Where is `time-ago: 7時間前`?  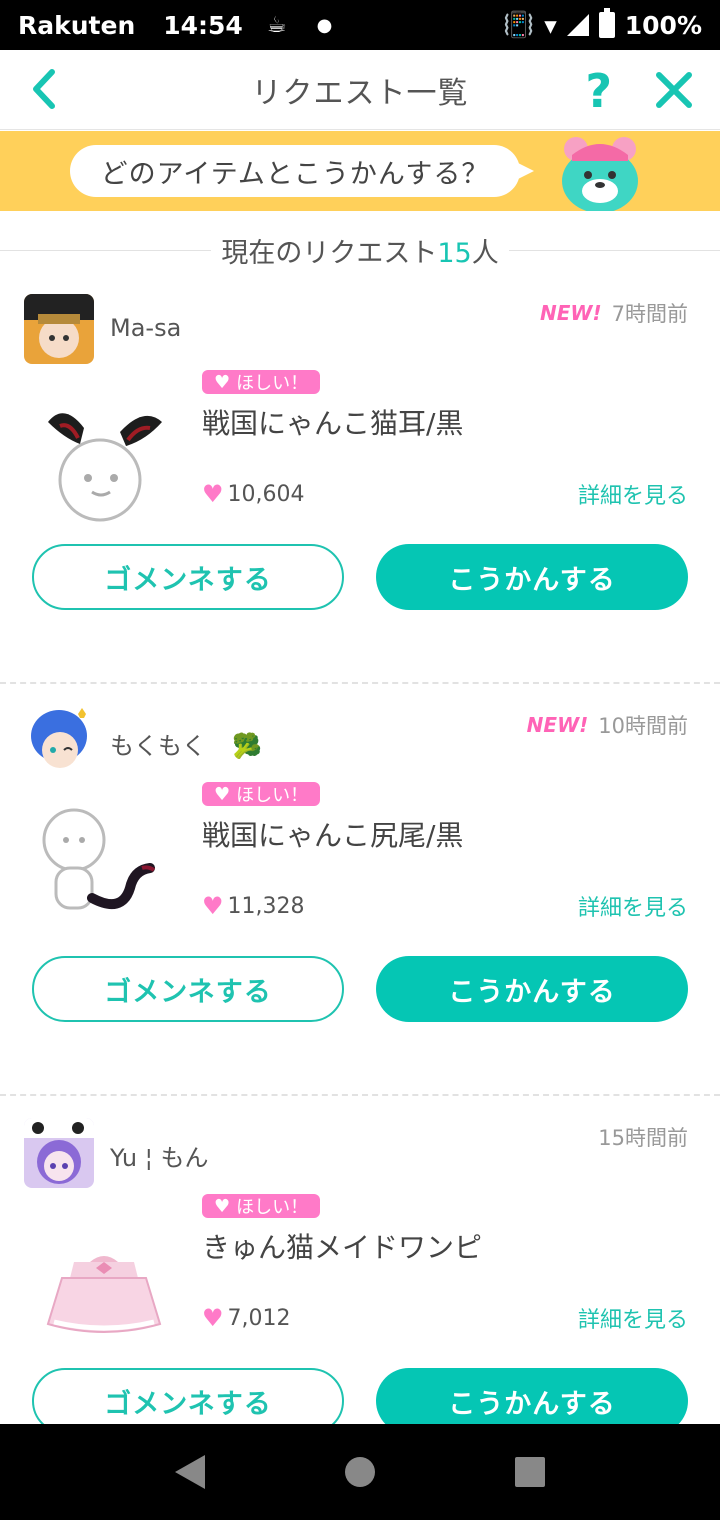
time-ago: 7時間前 is located at coordinates (649, 314).